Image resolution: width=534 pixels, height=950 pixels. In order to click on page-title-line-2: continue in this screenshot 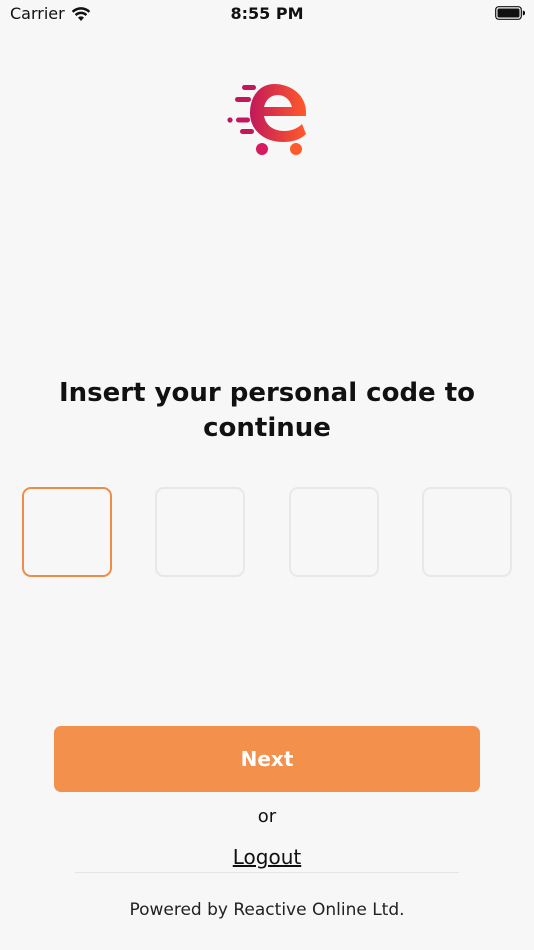, I will do `click(267, 428)`.